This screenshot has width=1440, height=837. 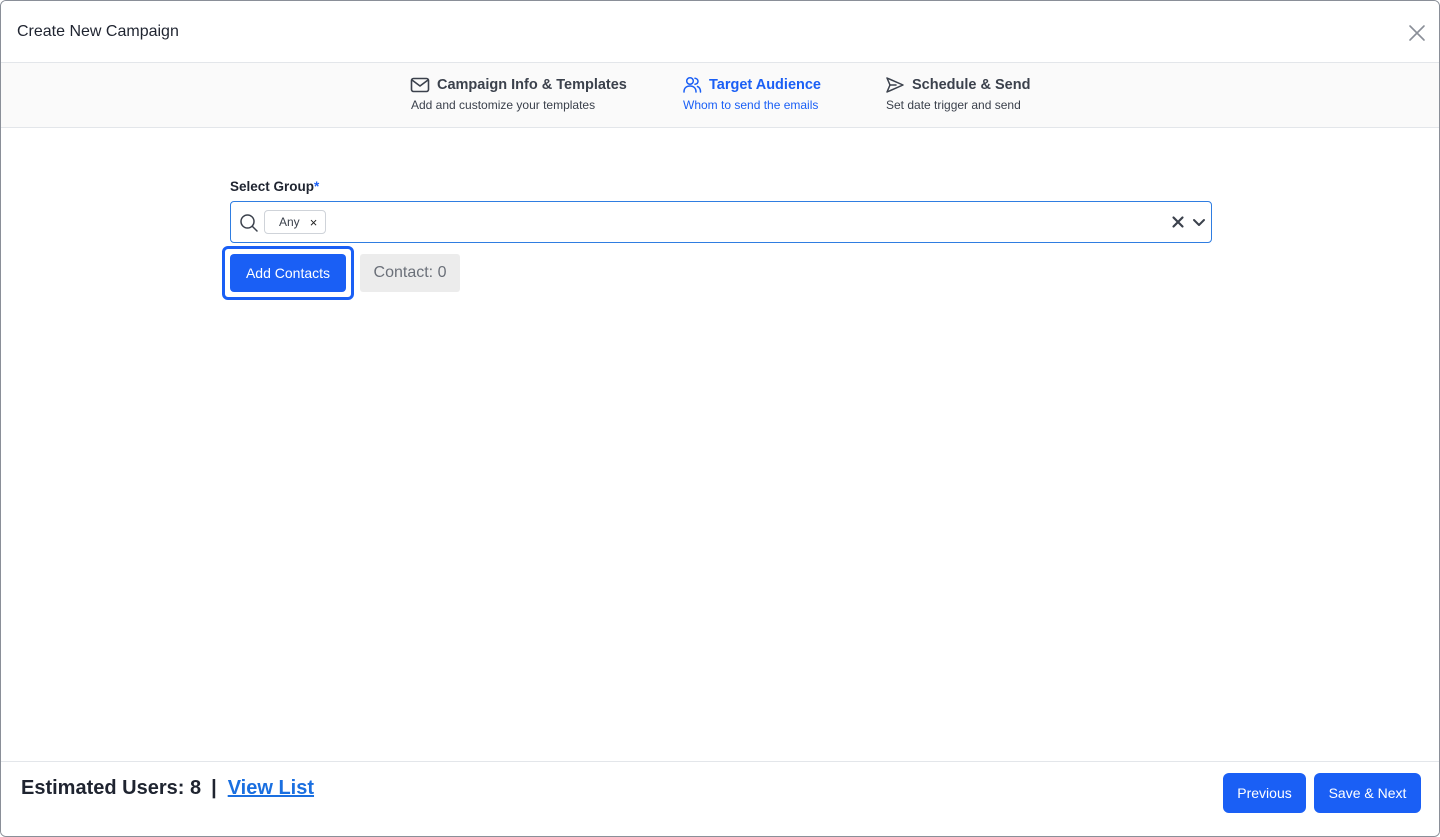 What do you see at coordinates (420, 85) in the screenshot?
I see `mail-icon` at bounding box center [420, 85].